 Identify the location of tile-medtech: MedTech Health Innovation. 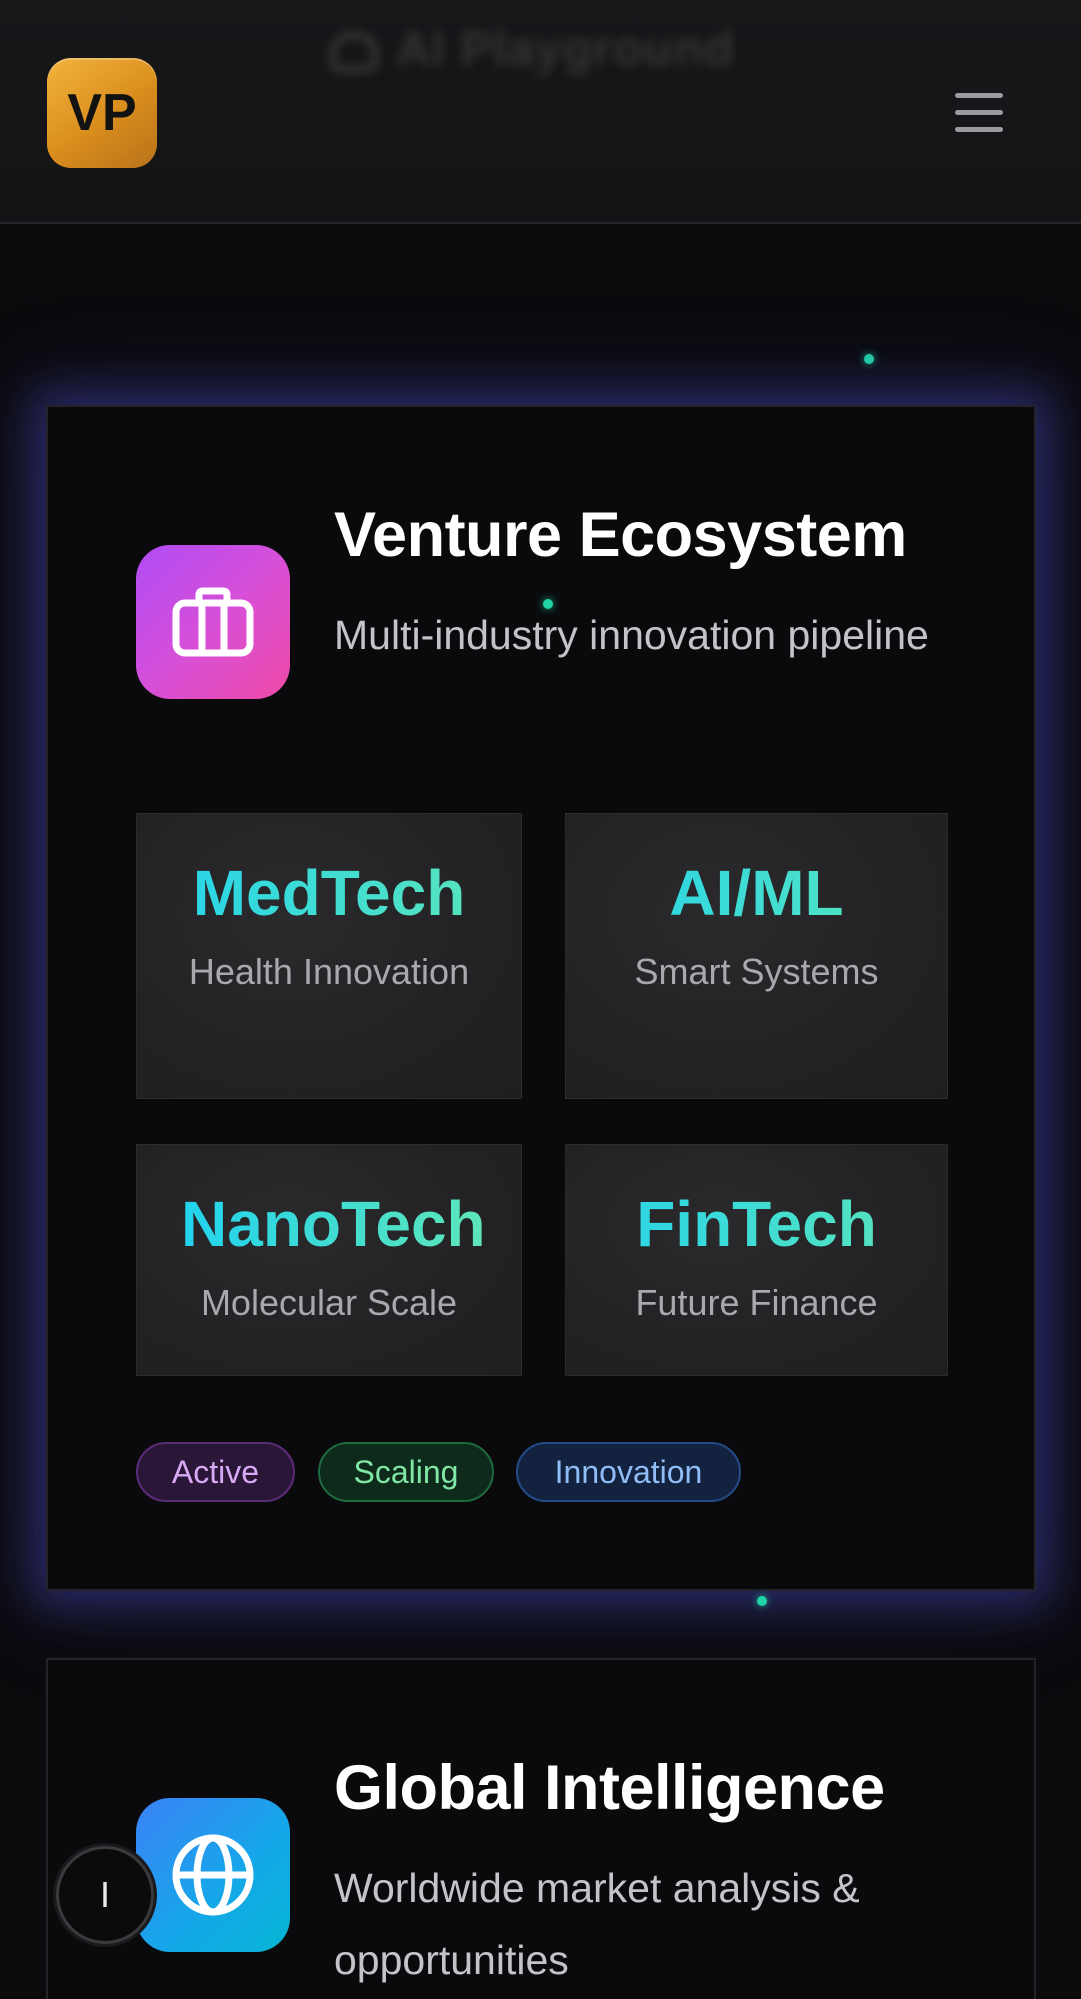
(329, 956).